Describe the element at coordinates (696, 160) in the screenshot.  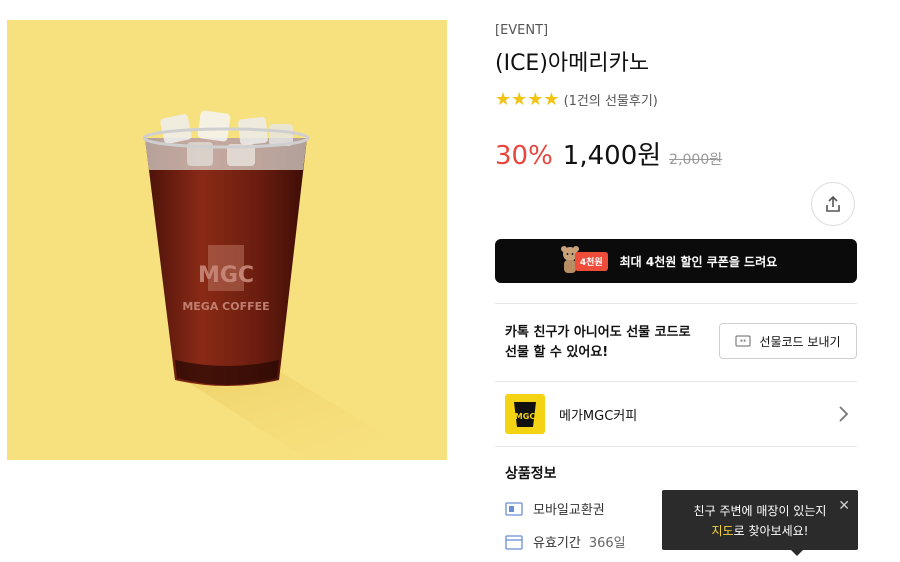
I see `original-price: 2,000원` at that location.